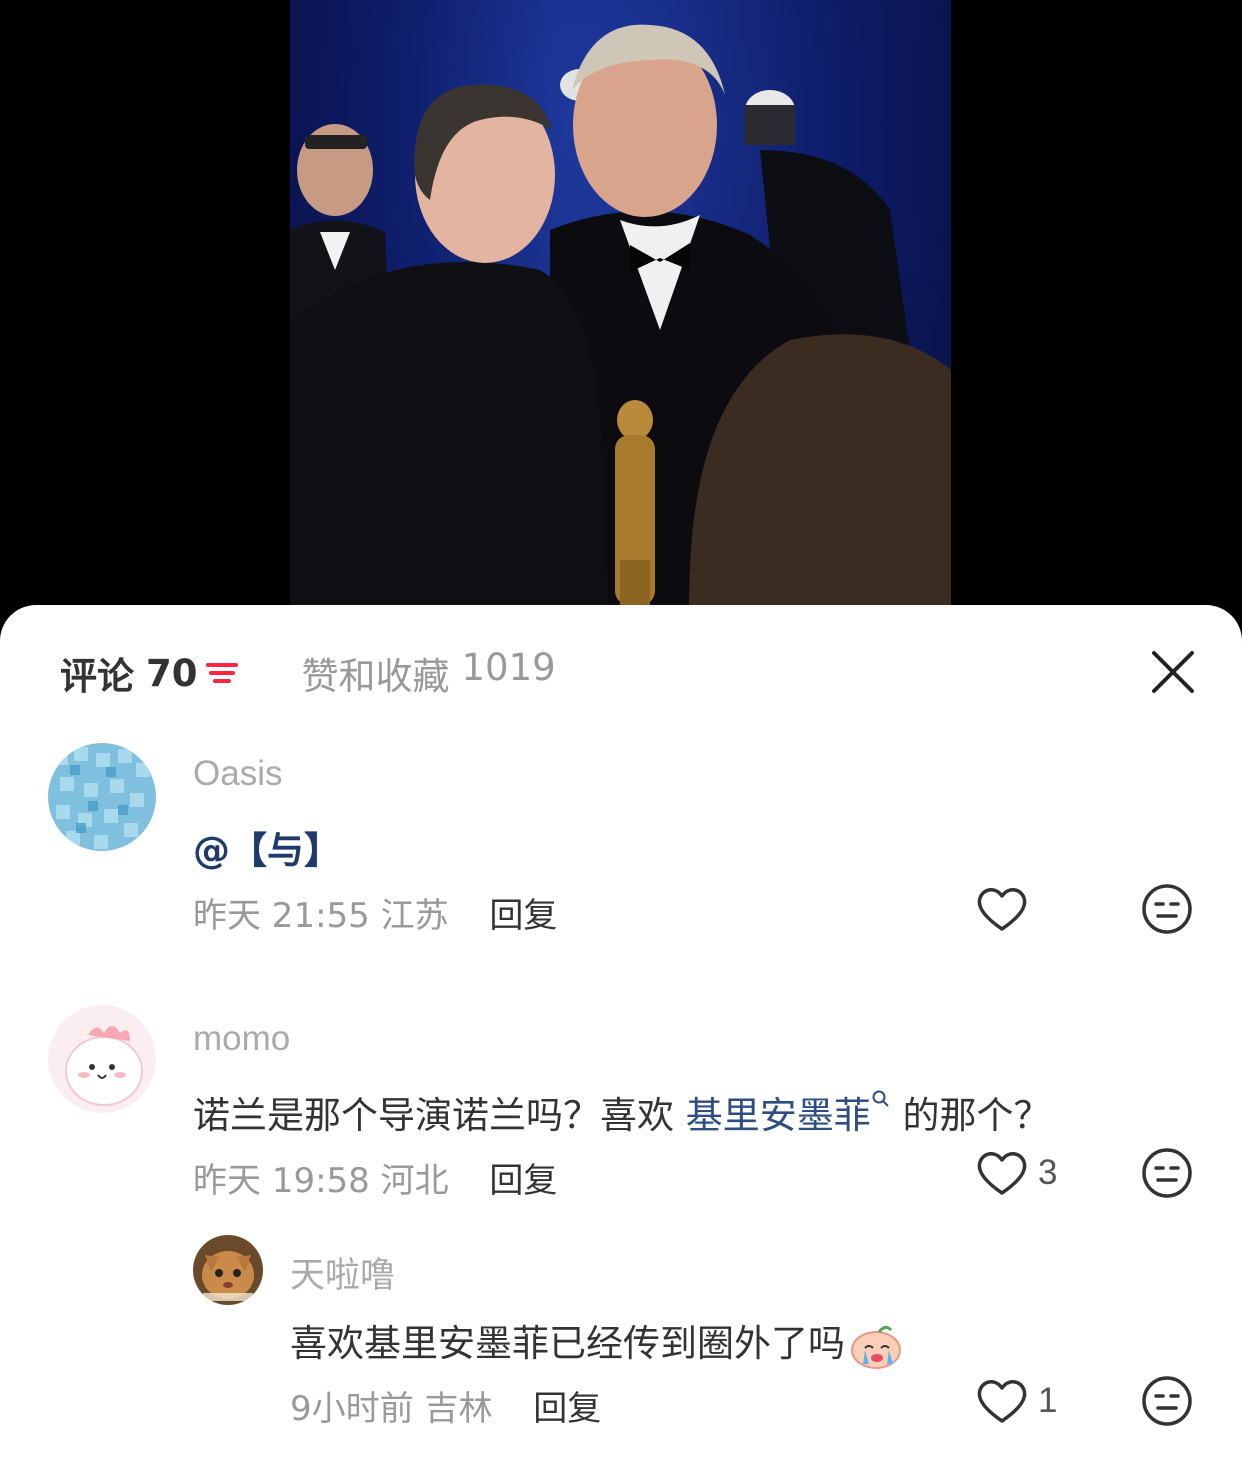 The height and width of the screenshot is (1465, 1242). What do you see at coordinates (352, 1409) in the screenshot?
I see `comment-time: 9小时前` at bounding box center [352, 1409].